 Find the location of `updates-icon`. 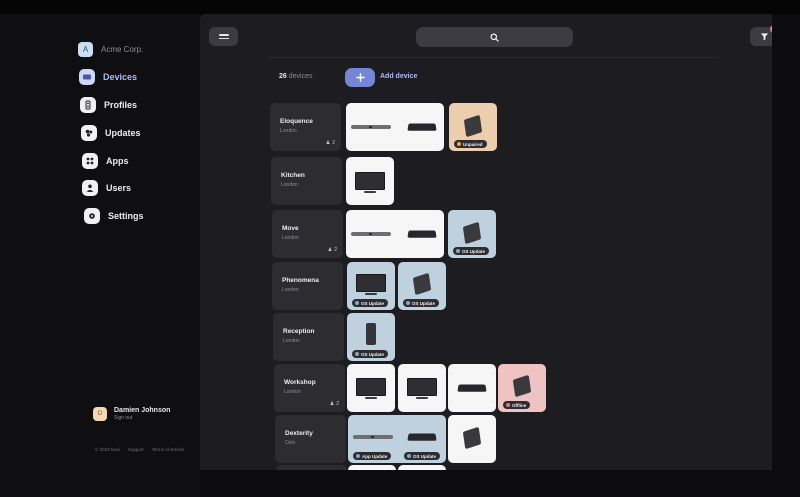

updates-icon is located at coordinates (89, 133).